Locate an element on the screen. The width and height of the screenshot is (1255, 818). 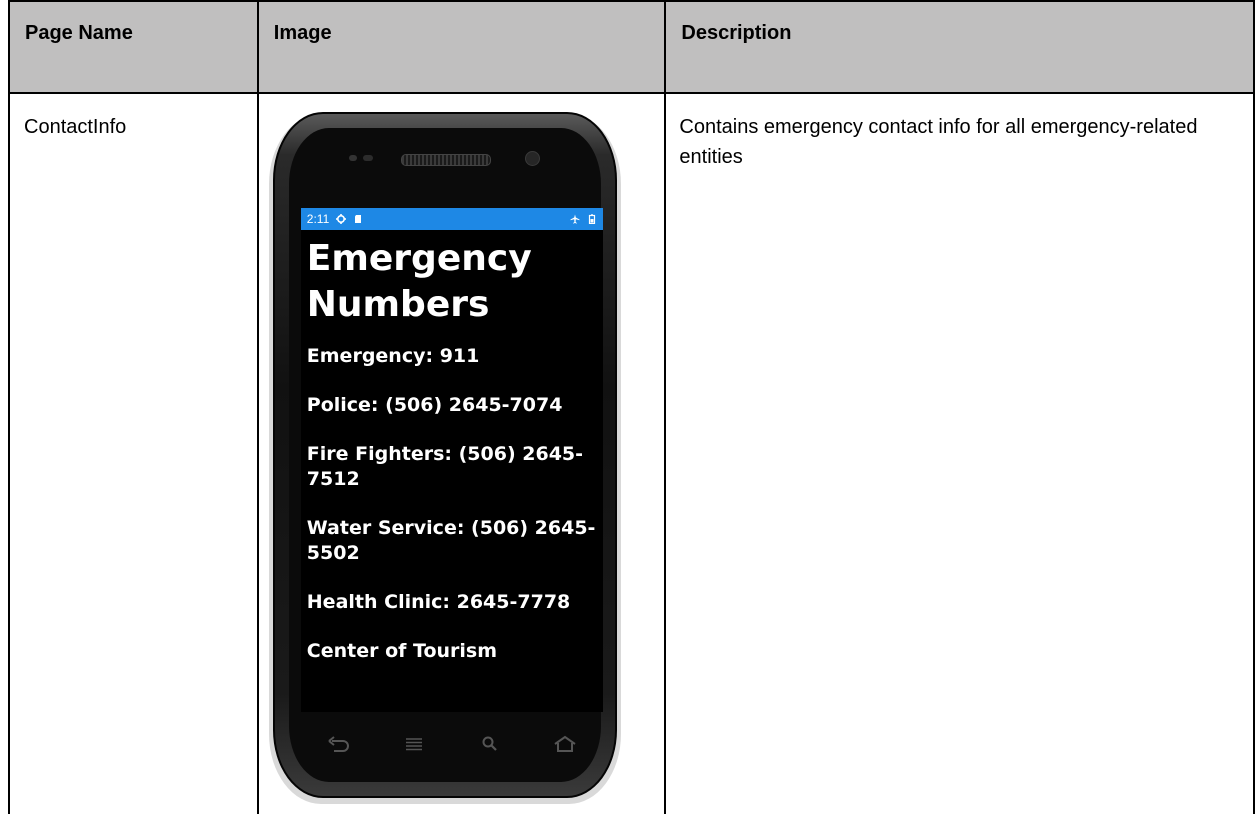
home-icon is located at coordinates (565, 743).